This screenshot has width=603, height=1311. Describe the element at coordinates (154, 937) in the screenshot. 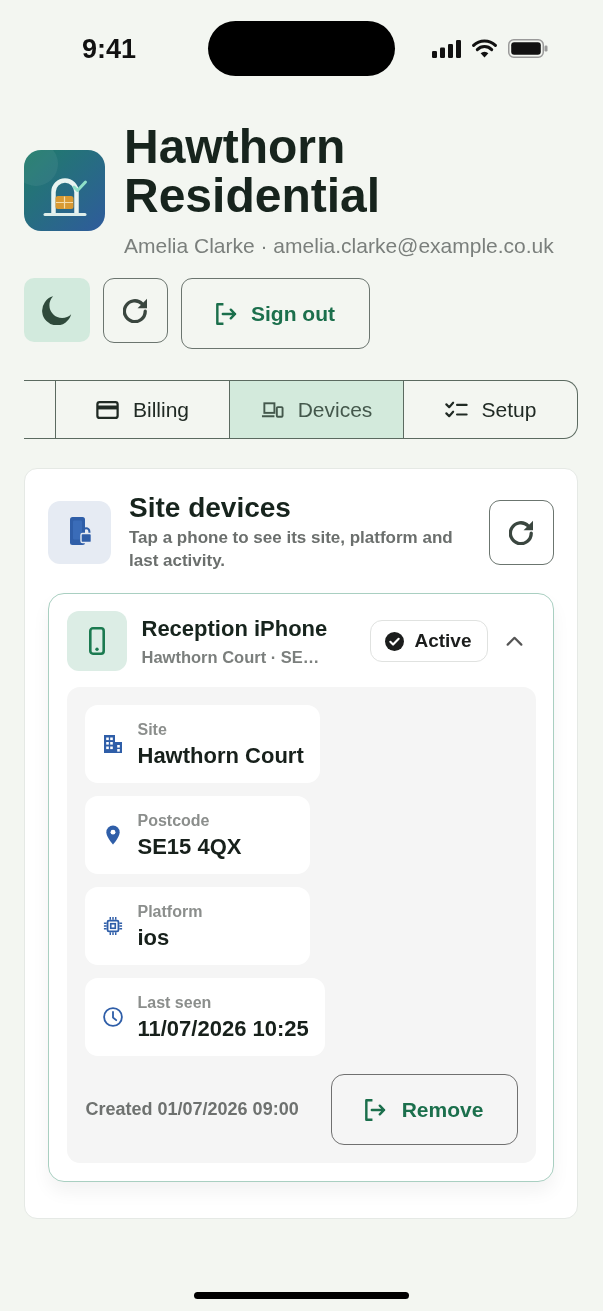

I see `detail-value: ios` at that location.